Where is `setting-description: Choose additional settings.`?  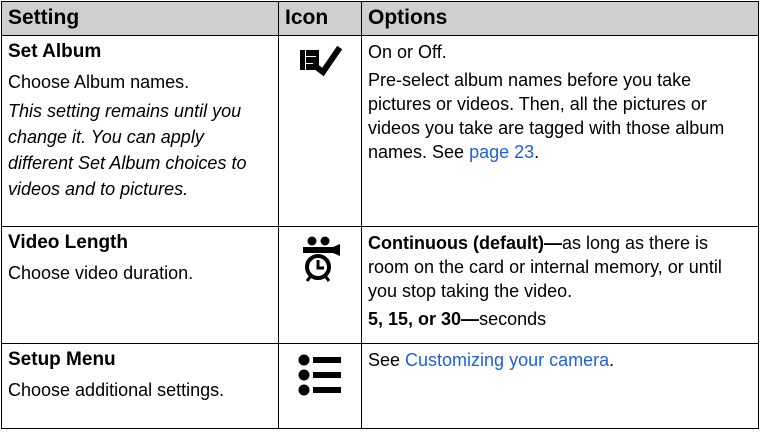 setting-description: Choose additional settings. is located at coordinates (116, 390).